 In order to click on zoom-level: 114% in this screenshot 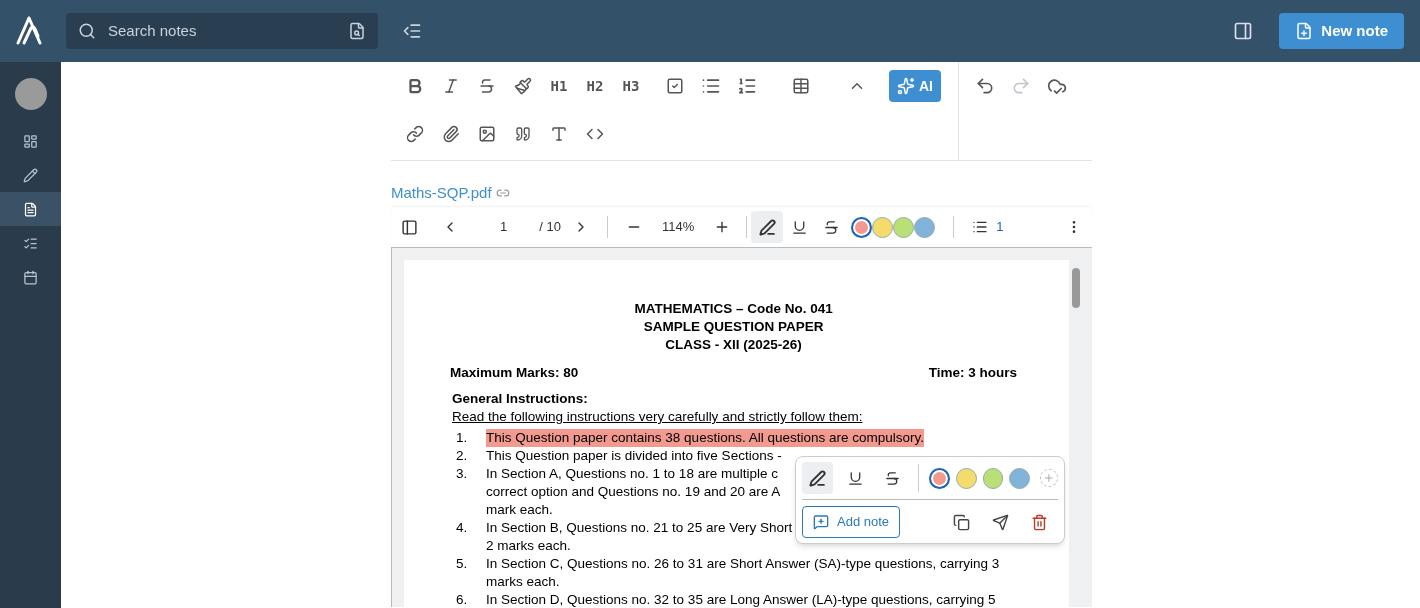, I will do `click(678, 227)`.